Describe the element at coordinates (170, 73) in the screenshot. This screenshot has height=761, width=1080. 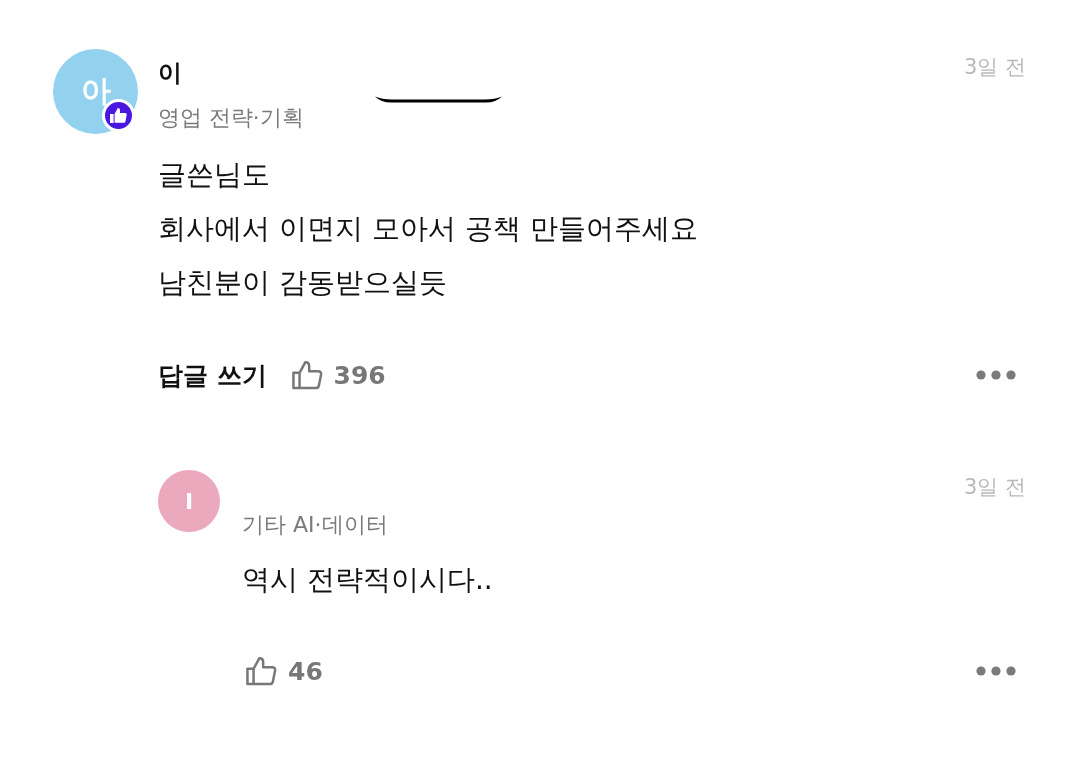
I see `author-name: 이` at that location.